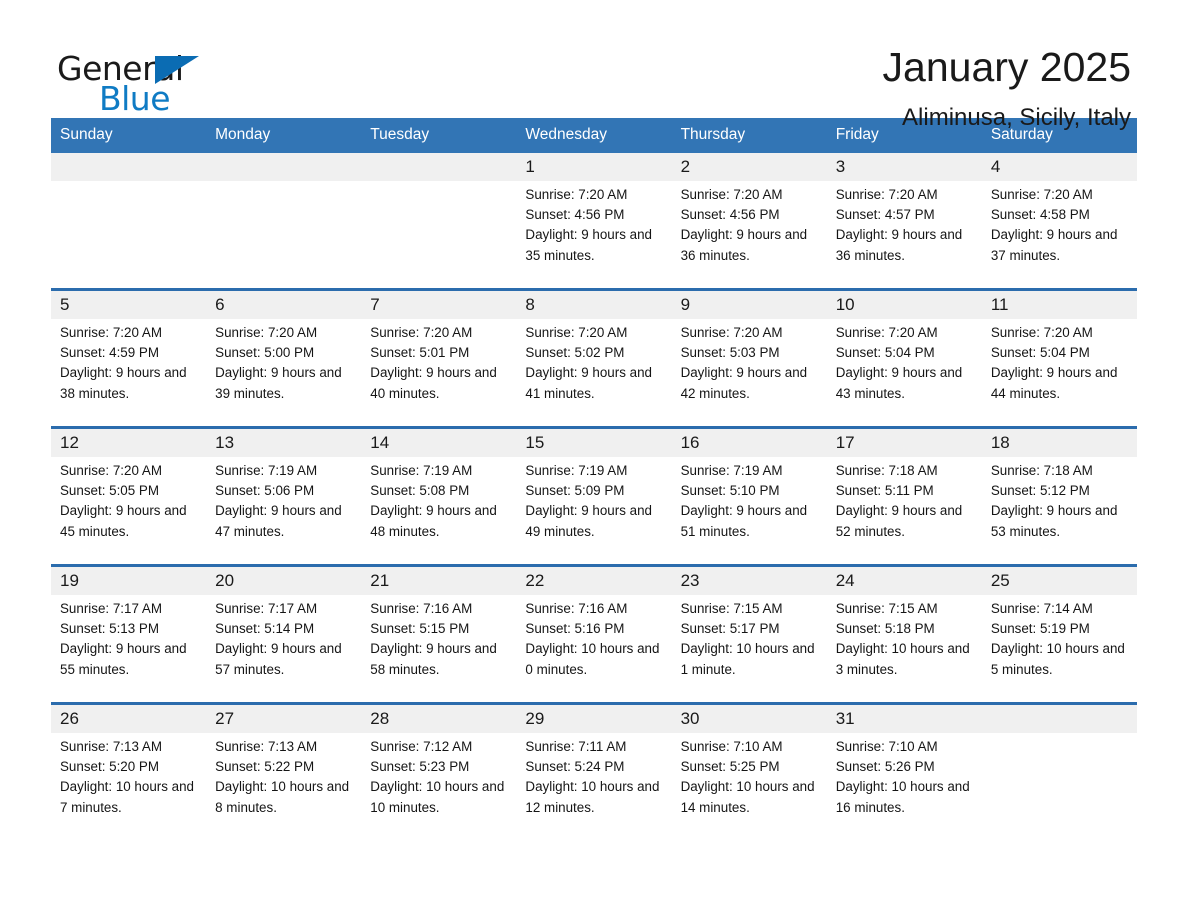 The width and height of the screenshot is (1188, 918). I want to click on page-title: January 2025, so click(1006, 67).